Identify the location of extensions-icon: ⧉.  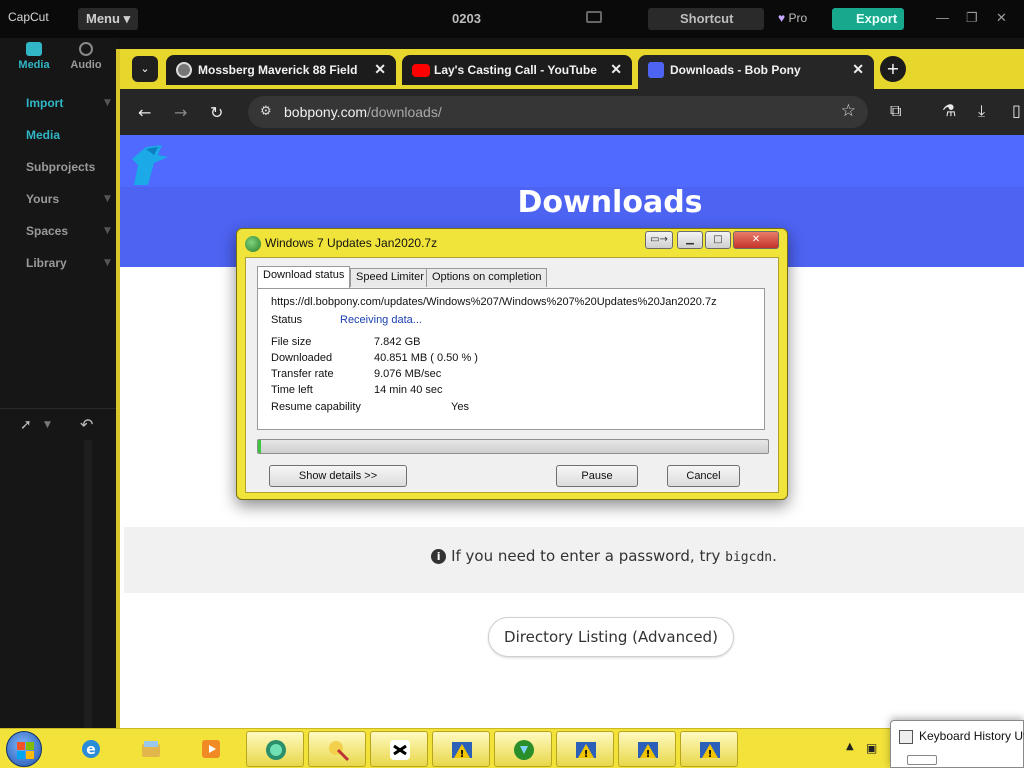
(895, 111).